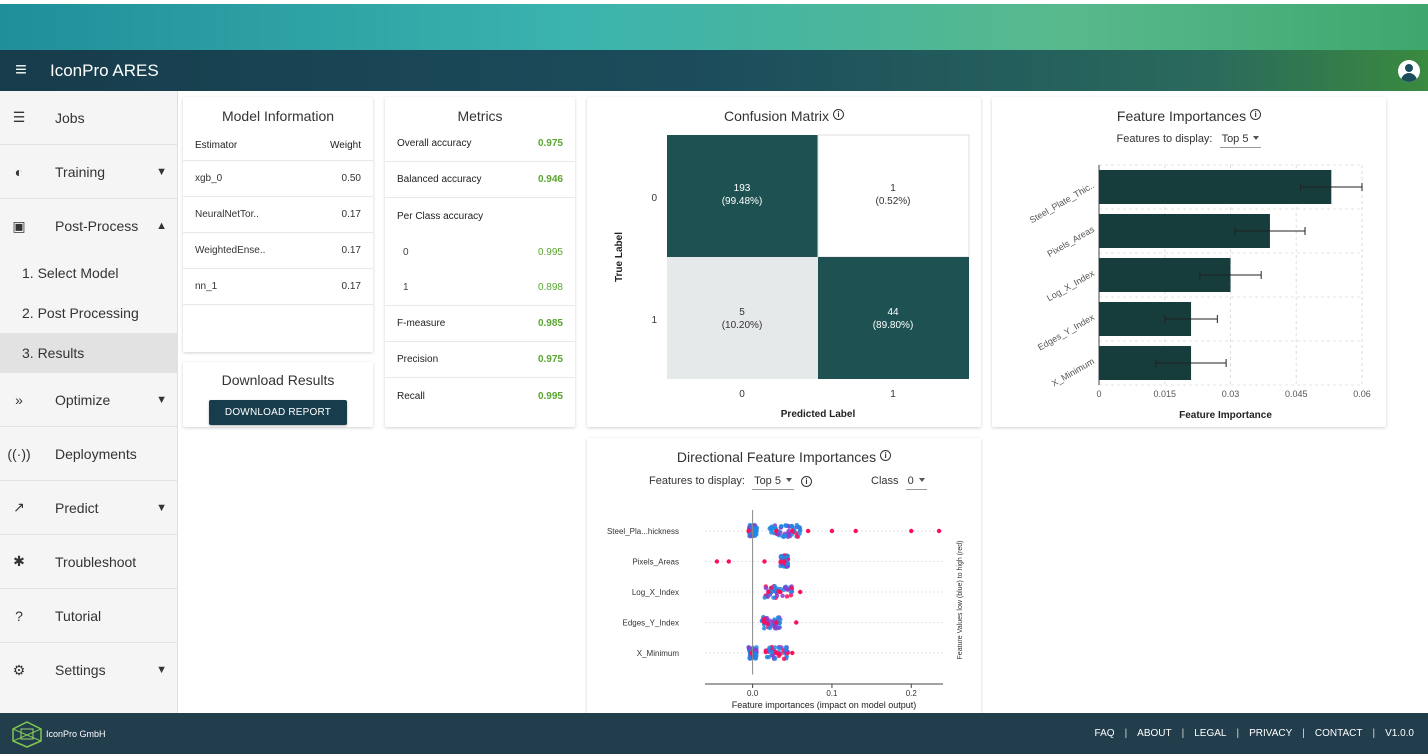 Image resolution: width=1428 pixels, height=754 pixels. I want to click on fi-xlabel: Feature Importance, so click(1225, 415).